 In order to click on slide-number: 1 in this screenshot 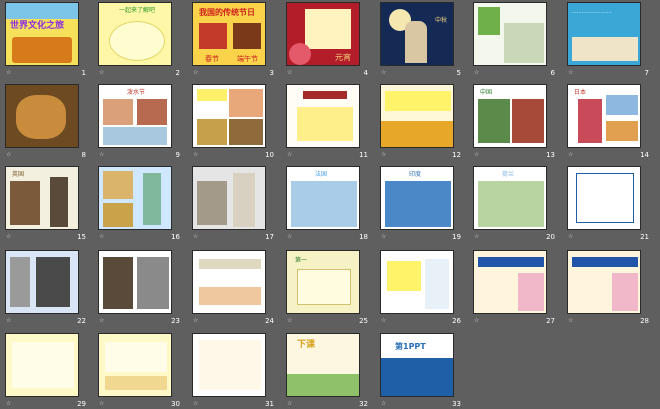, I will do `click(83, 73)`.